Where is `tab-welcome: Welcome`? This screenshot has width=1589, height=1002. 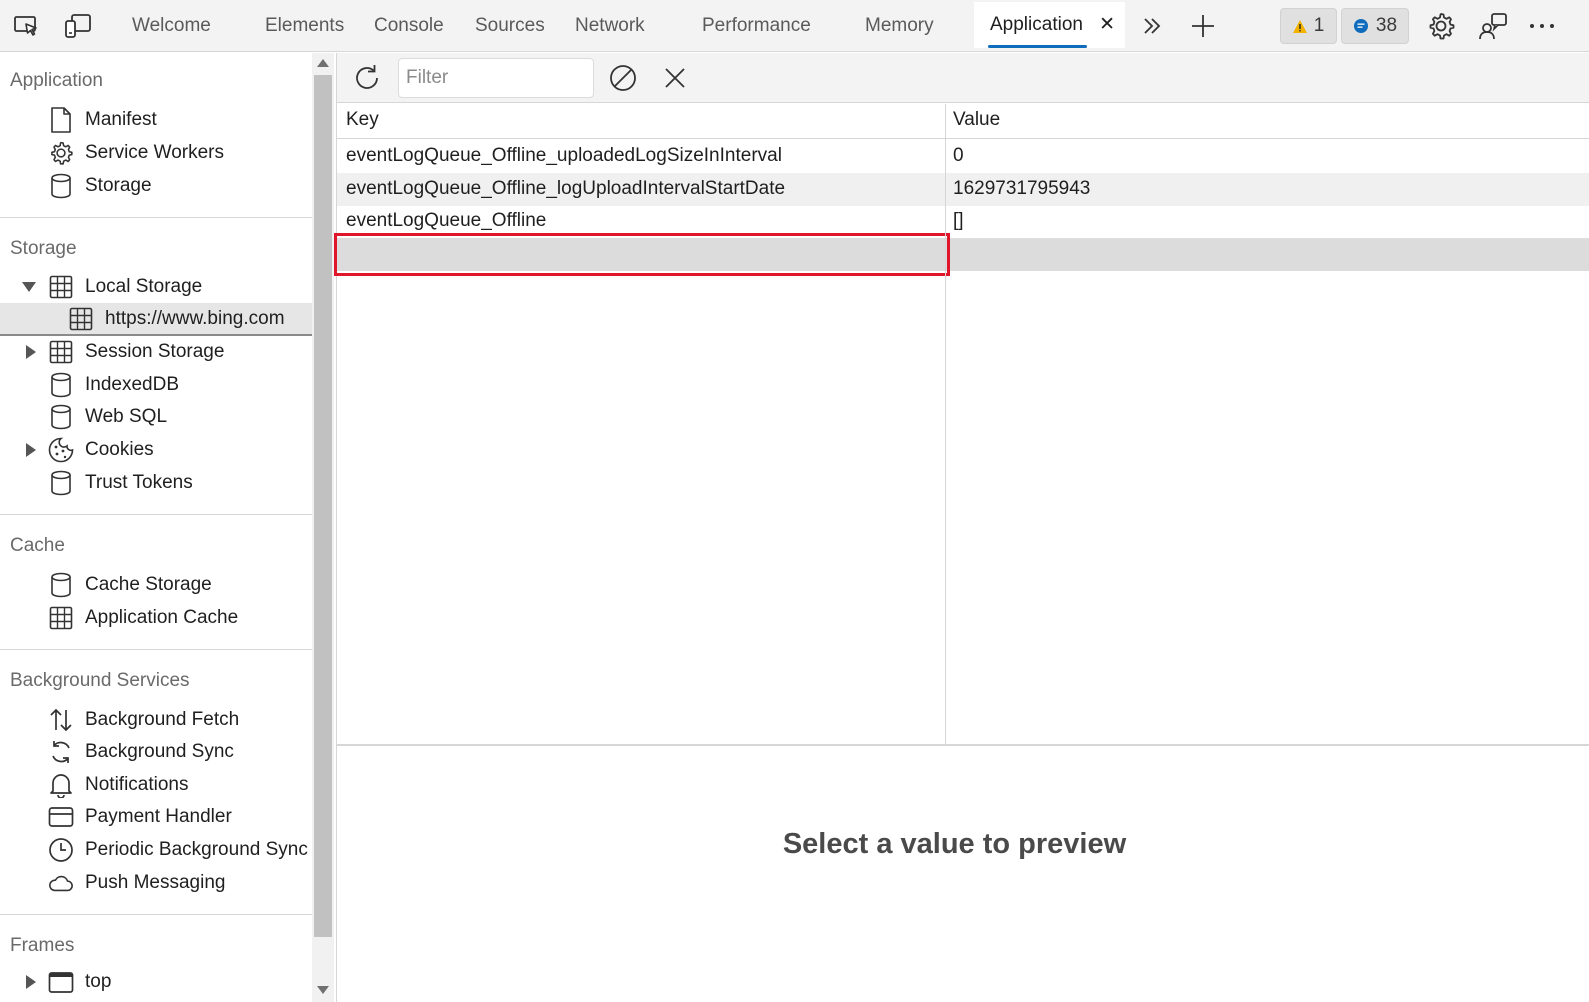 tab-welcome: Welcome is located at coordinates (171, 25).